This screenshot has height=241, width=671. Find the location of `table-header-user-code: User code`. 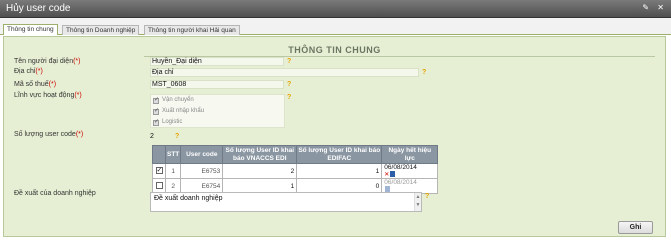

table-header-user-code: User code is located at coordinates (202, 154).